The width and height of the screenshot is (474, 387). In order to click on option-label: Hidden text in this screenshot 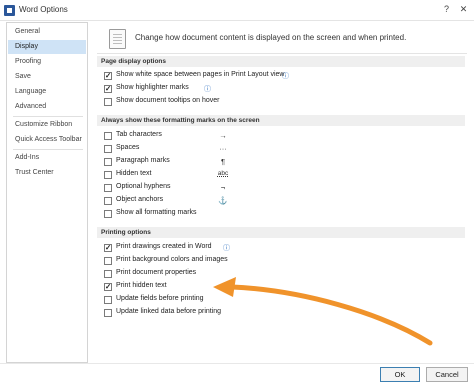, I will do `click(134, 173)`.